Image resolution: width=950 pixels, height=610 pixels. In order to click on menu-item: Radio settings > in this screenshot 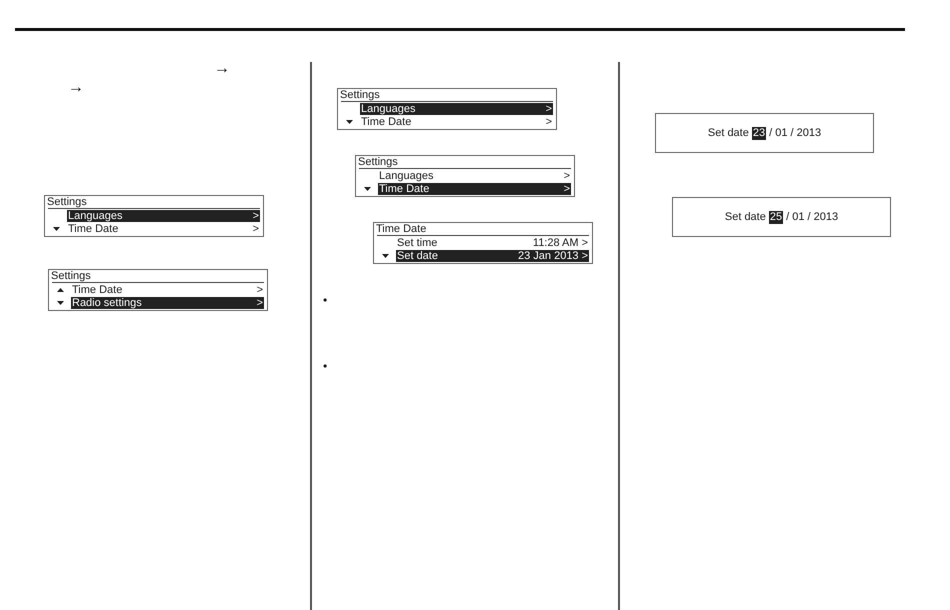, I will do `click(167, 302)`.